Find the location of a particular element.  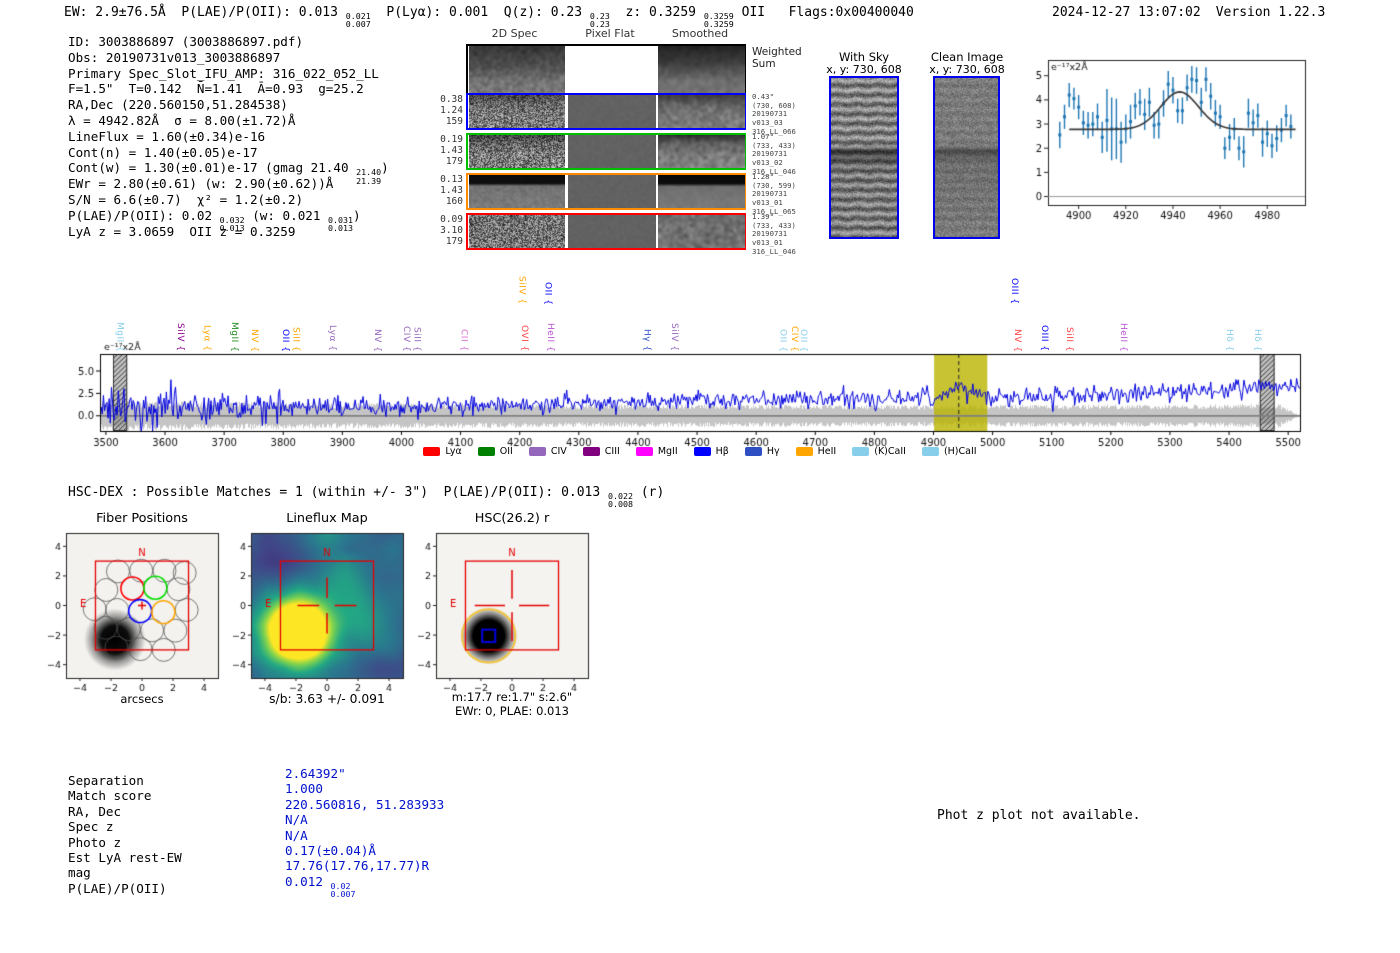

match-table-label: RA, Dec is located at coordinates (95, 811).